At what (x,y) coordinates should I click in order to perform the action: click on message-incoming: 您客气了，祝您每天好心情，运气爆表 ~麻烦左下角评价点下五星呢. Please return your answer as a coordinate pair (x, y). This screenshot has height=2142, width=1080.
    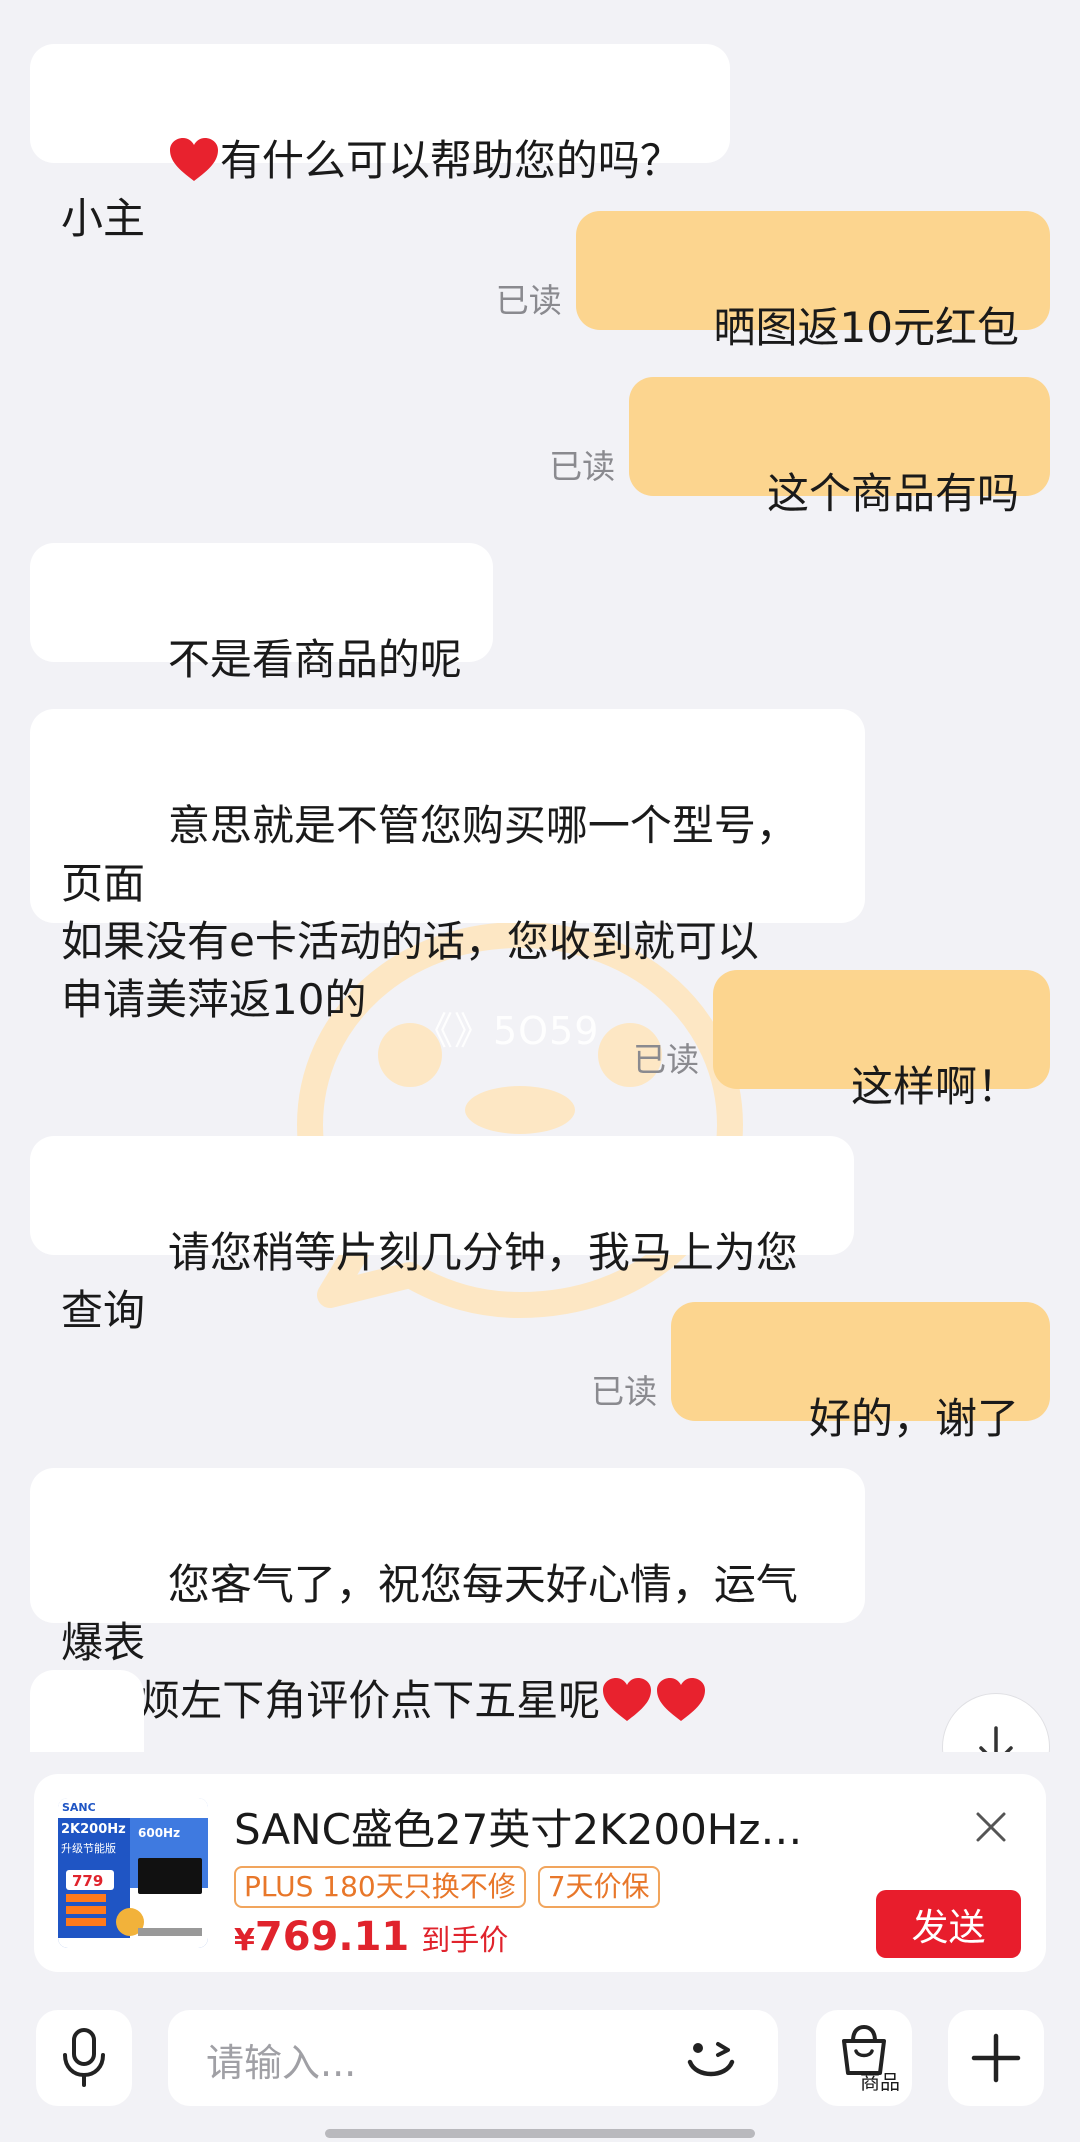
    Looking at the image, I should click on (447, 1596).